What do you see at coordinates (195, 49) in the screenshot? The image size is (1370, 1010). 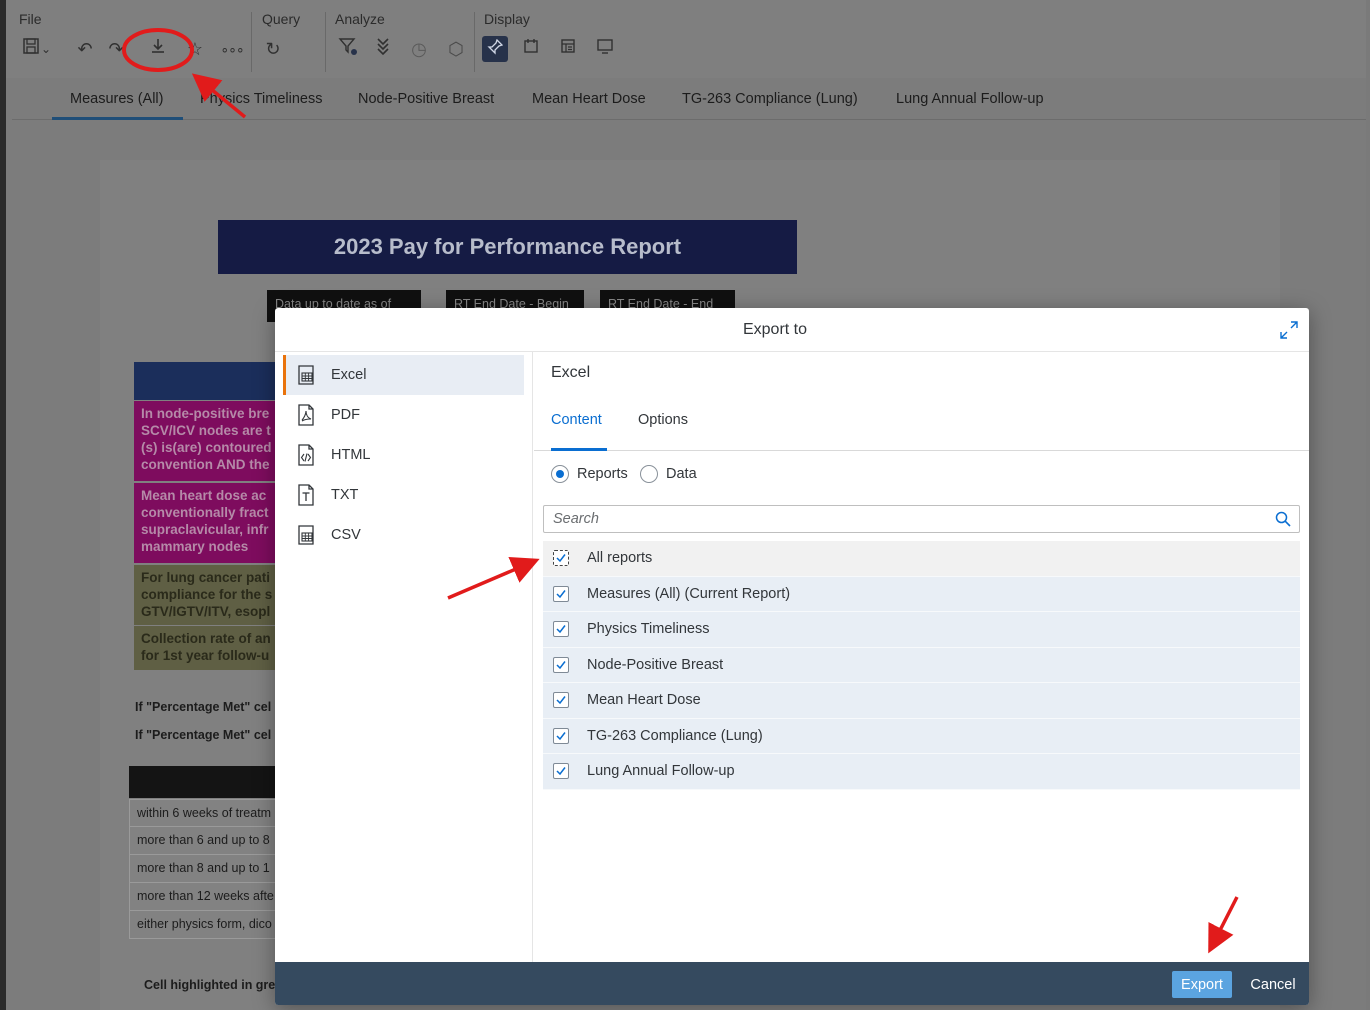 I see `favorite-icon: ☆` at bounding box center [195, 49].